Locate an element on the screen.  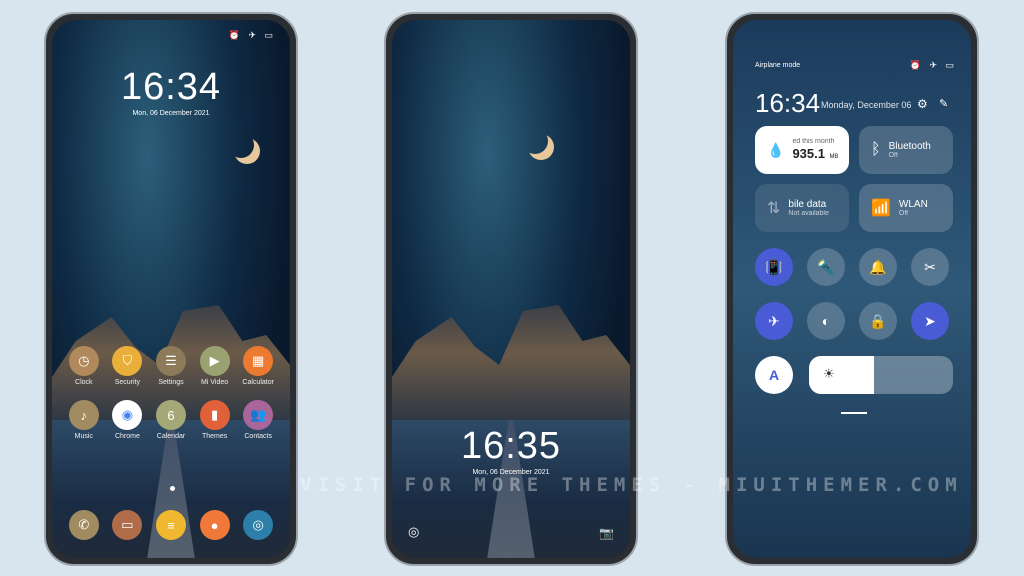
app-label: Chrome is located at coordinates (127, 436).